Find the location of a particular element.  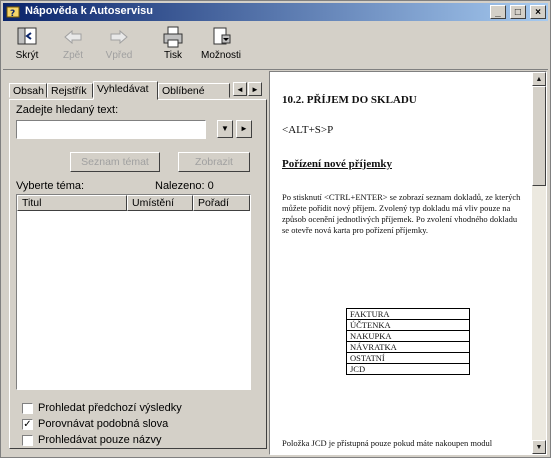

tab-index: Rejstřík is located at coordinates (70, 90).